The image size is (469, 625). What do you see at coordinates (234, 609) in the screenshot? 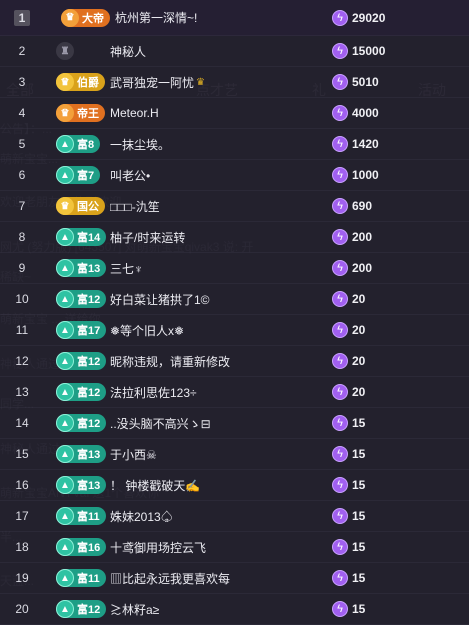
I see `ranking-row: 20 ▲ 富12 ≳林籽a≥ ϟ 15` at bounding box center [234, 609].